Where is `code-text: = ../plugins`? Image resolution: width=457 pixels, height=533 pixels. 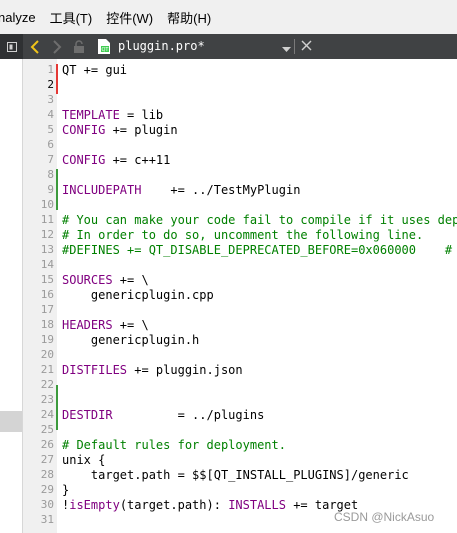 code-text: = ../plugins is located at coordinates (188, 415).